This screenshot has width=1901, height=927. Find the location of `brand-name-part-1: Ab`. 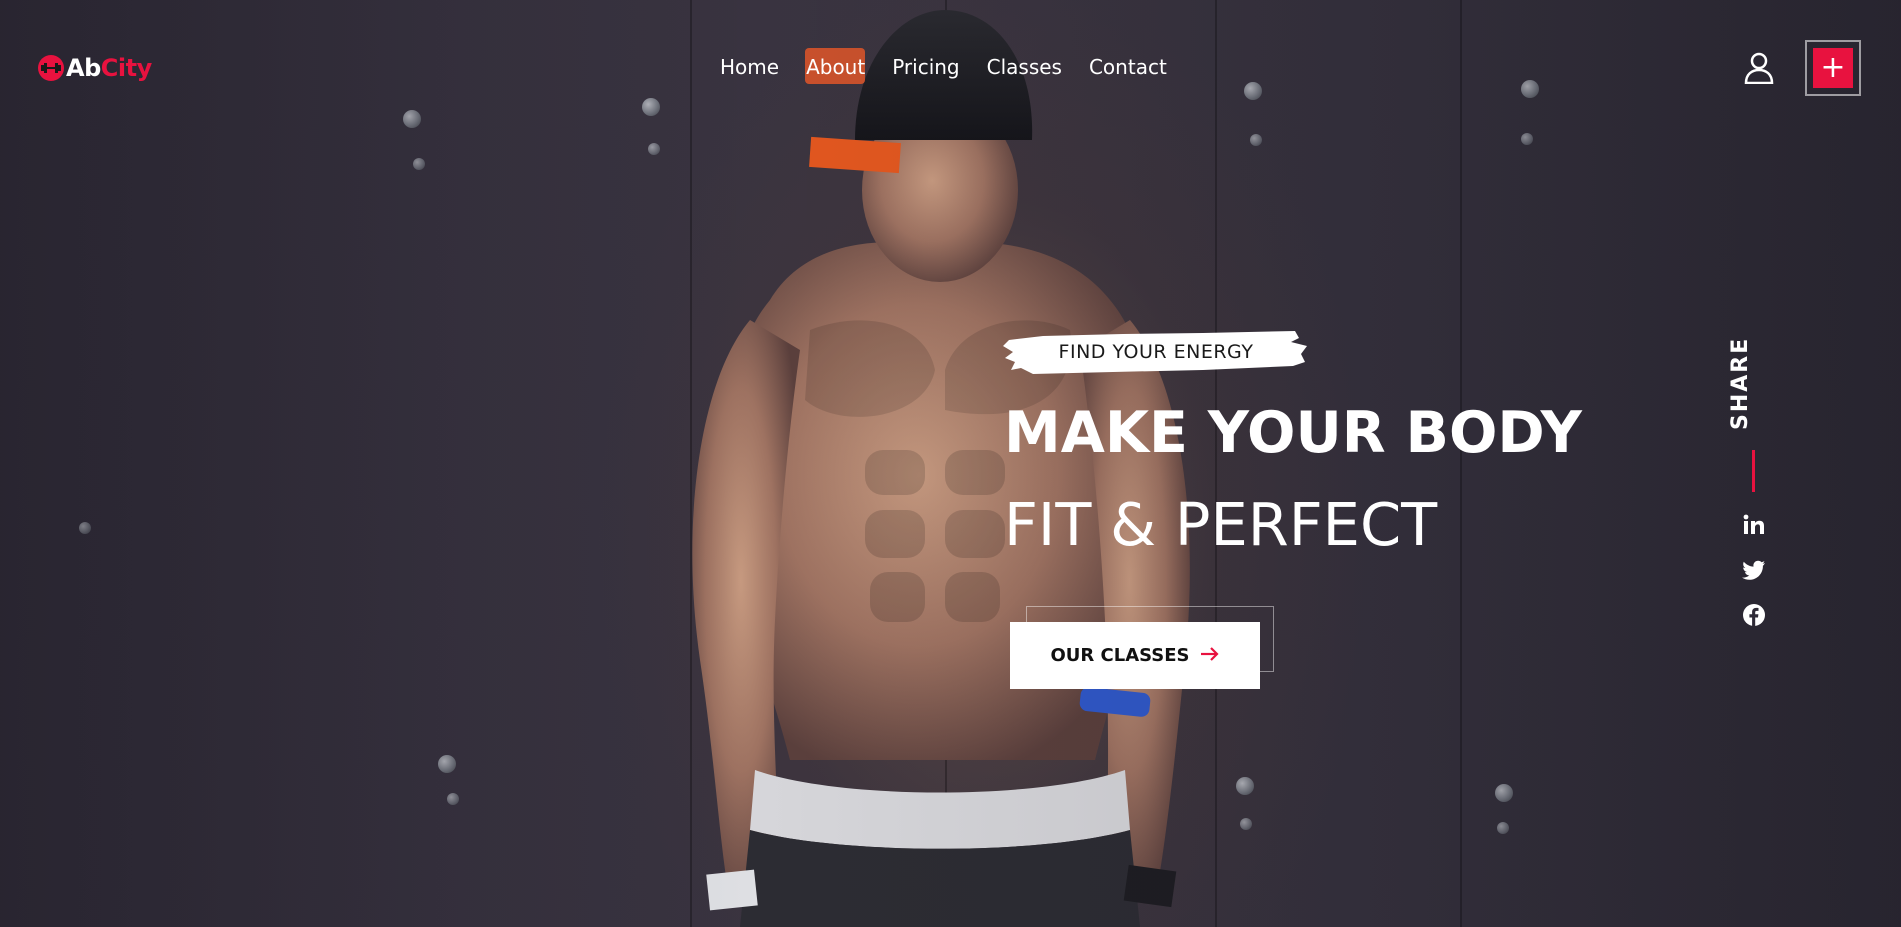

brand-name-part-1: Ab is located at coordinates (83, 68).